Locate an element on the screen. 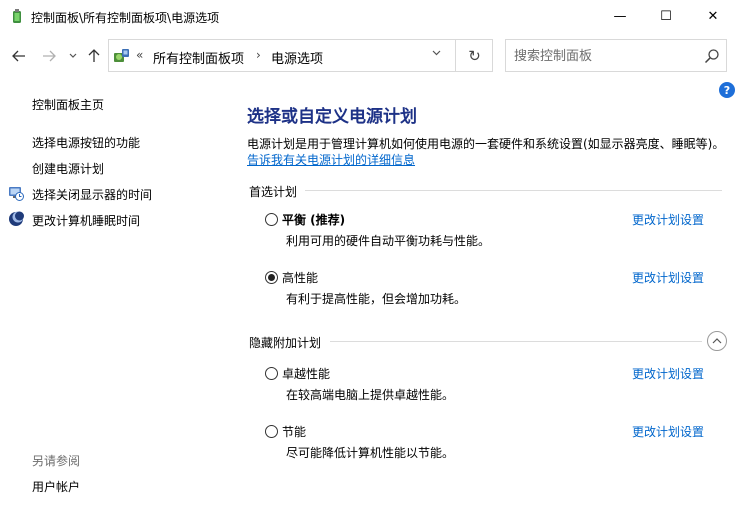 This screenshot has height=517, width=741. chevron-up-icon is located at coordinates (717, 341).